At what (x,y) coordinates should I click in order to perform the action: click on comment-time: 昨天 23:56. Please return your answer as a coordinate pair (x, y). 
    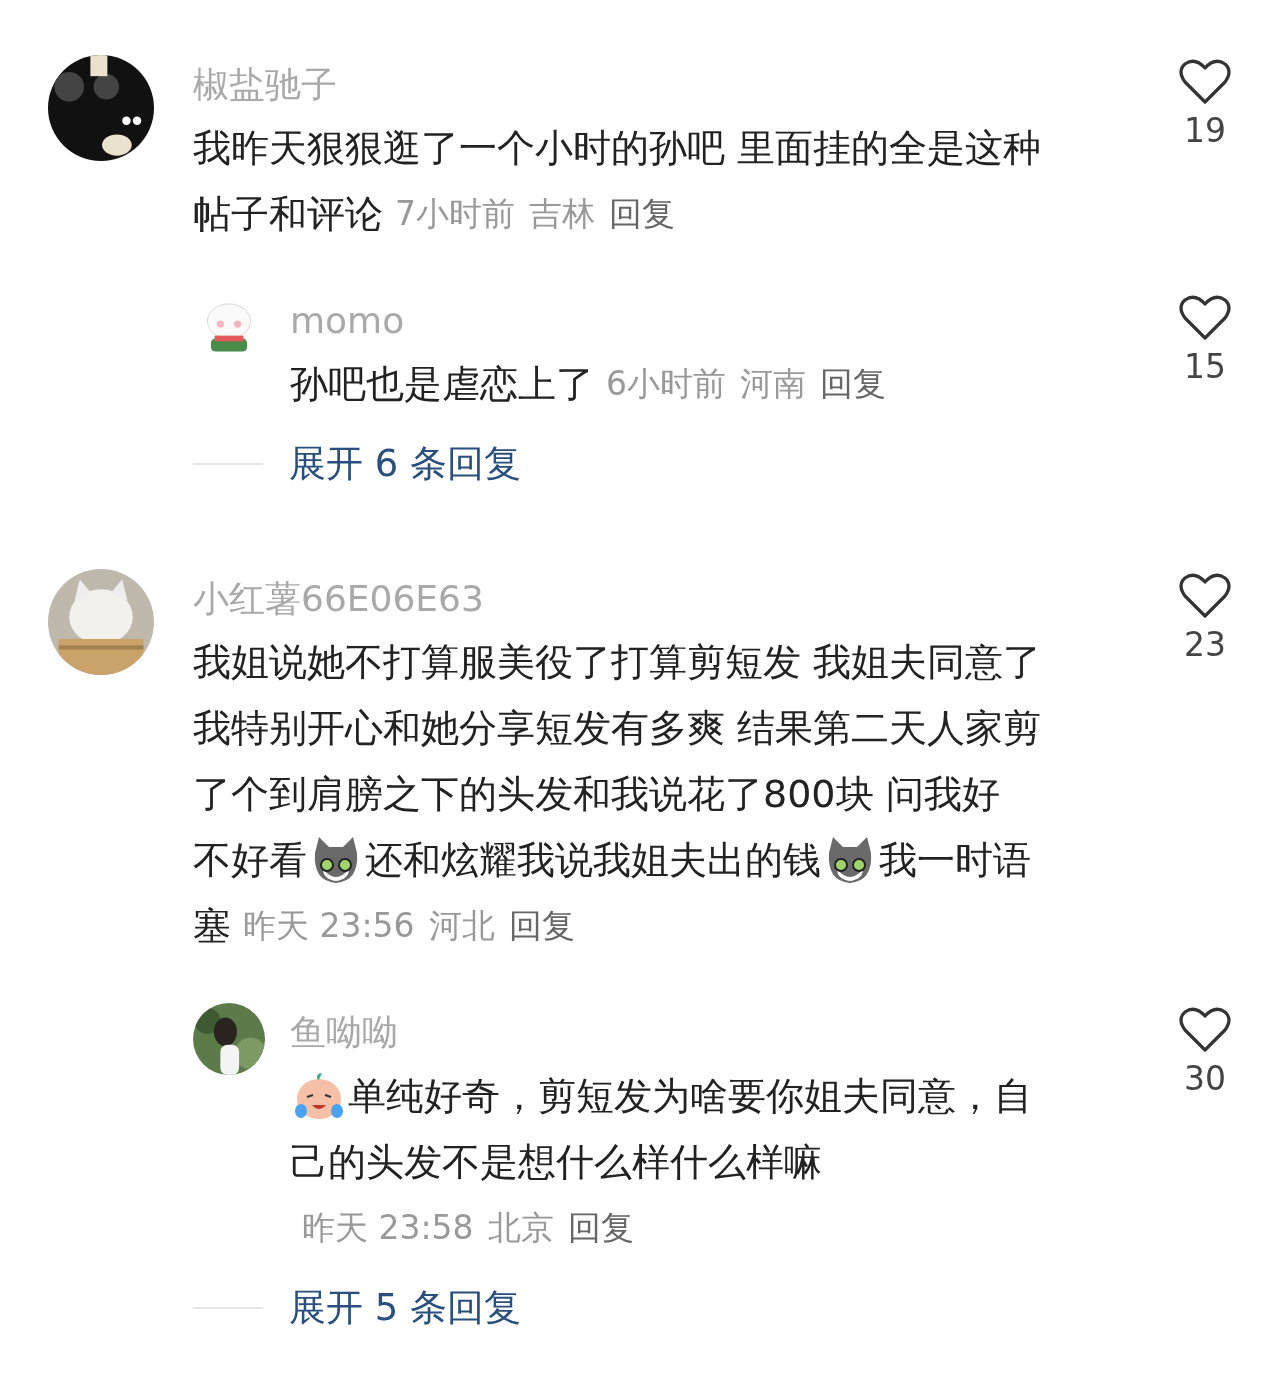
    Looking at the image, I should click on (329, 926).